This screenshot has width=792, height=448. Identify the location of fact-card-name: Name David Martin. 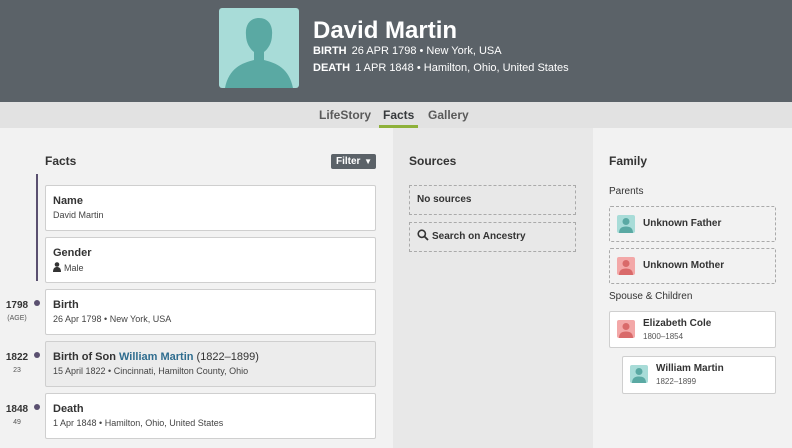
(210, 208).